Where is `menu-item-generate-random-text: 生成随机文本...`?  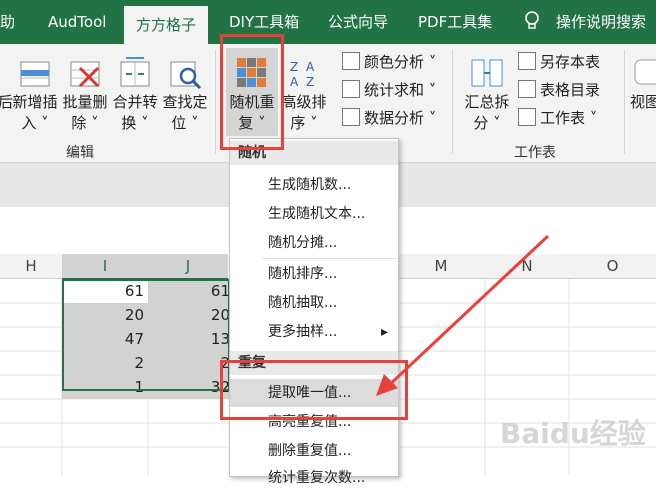 menu-item-generate-random-text: 生成随机文本... is located at coordinates (314, 214).